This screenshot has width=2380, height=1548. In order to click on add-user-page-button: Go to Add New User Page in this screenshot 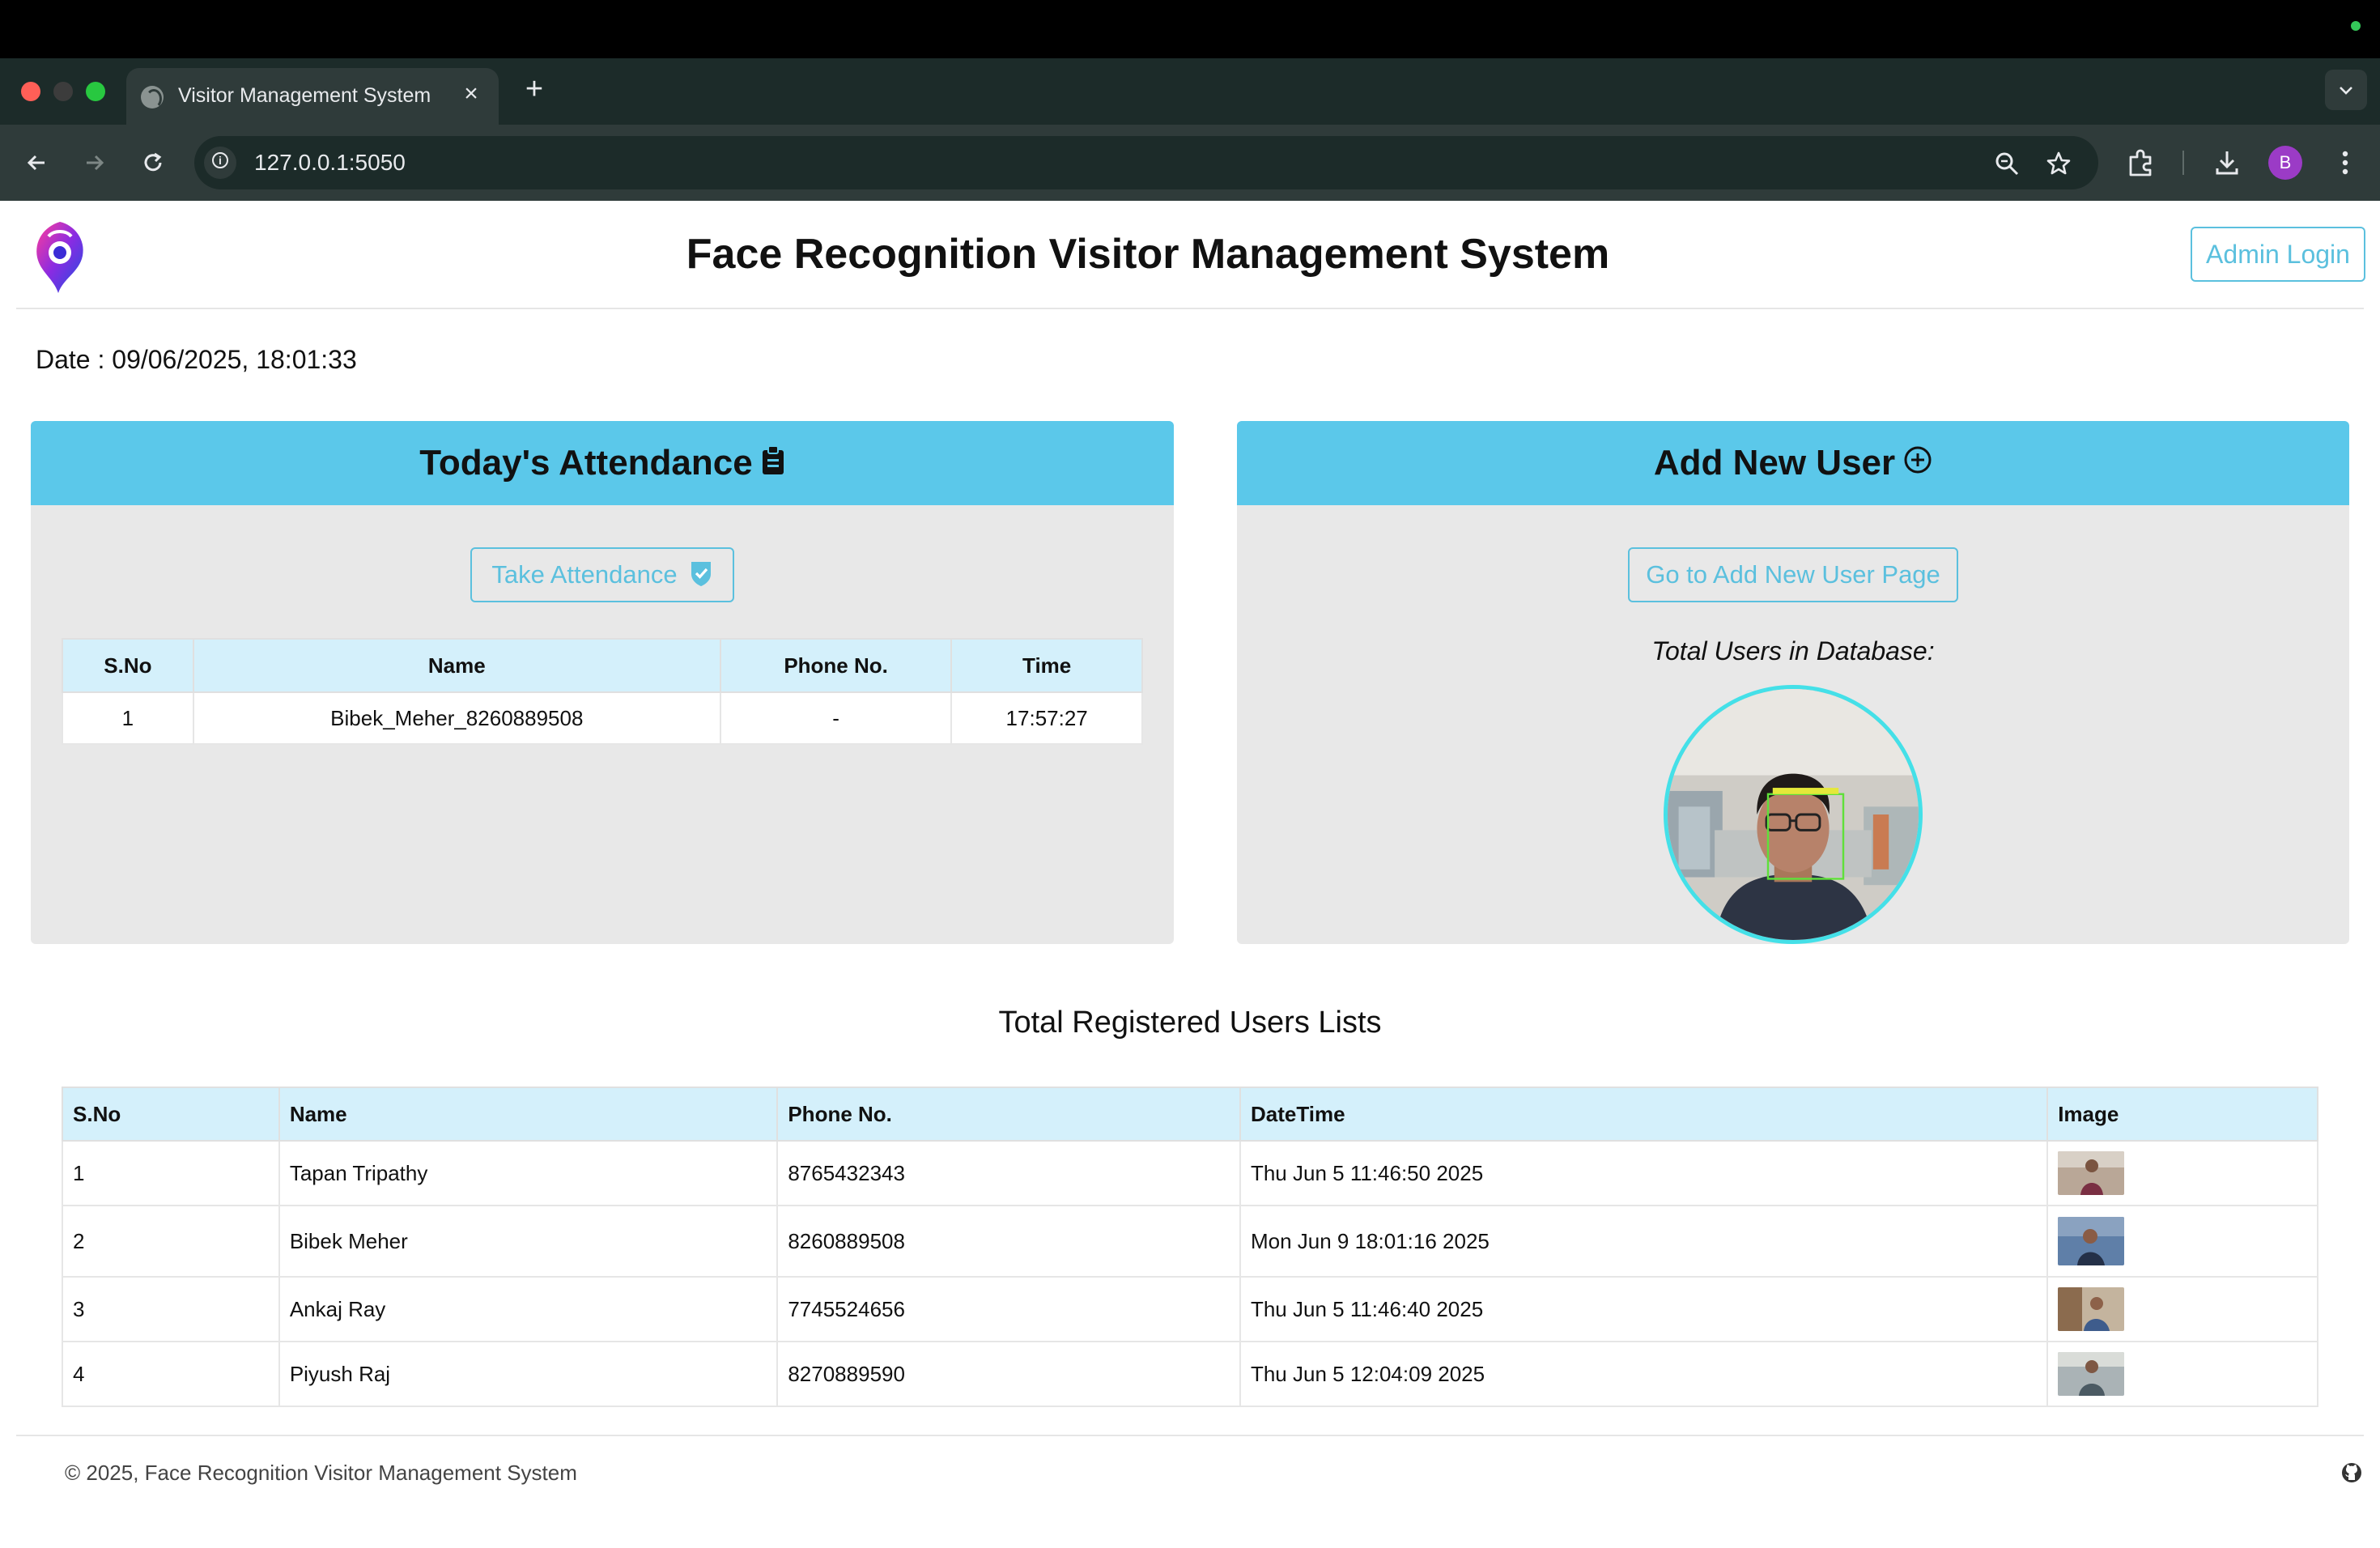, I will do `click(1793, 574)`.